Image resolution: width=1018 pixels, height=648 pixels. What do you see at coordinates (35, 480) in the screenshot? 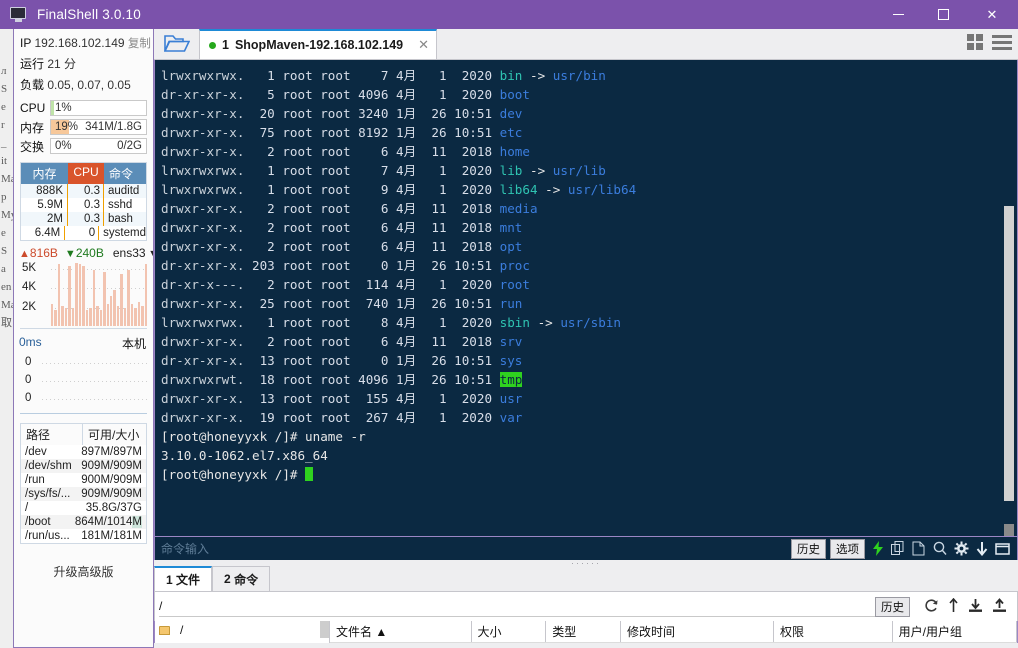
I see `disk-path: /run` at bounding box center [35, 480].